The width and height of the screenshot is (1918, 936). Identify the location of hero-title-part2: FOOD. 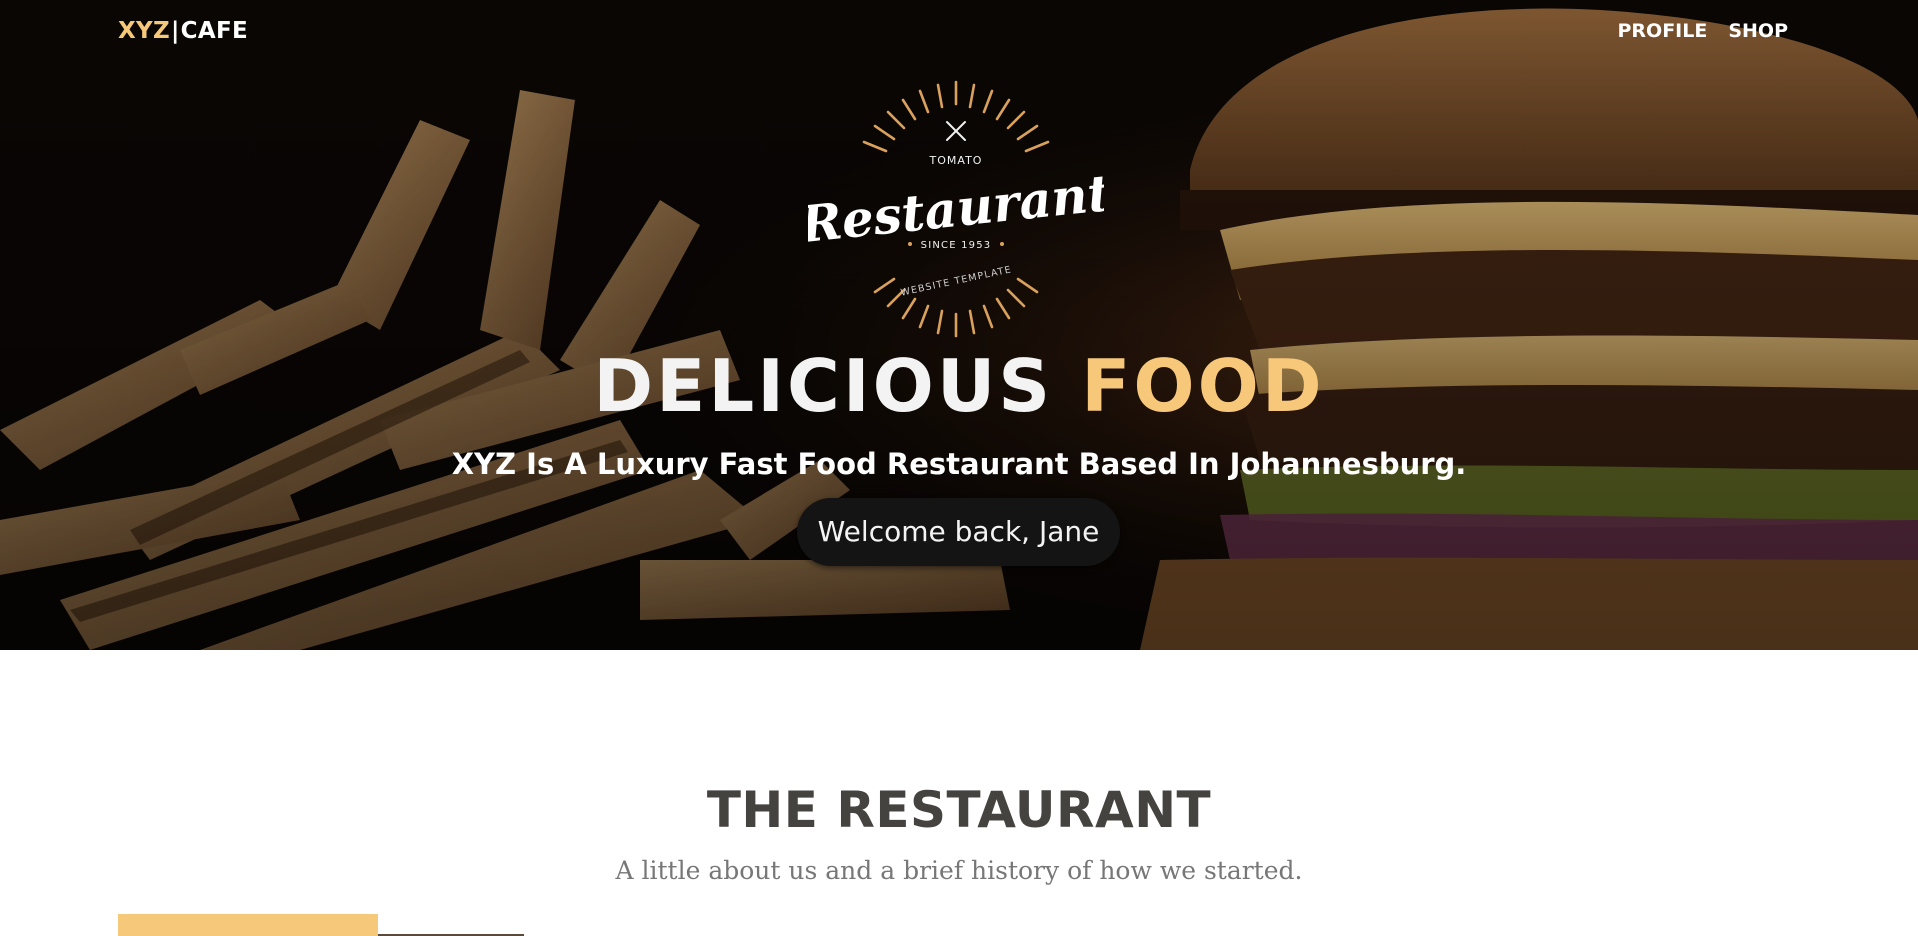
(1203, 386).